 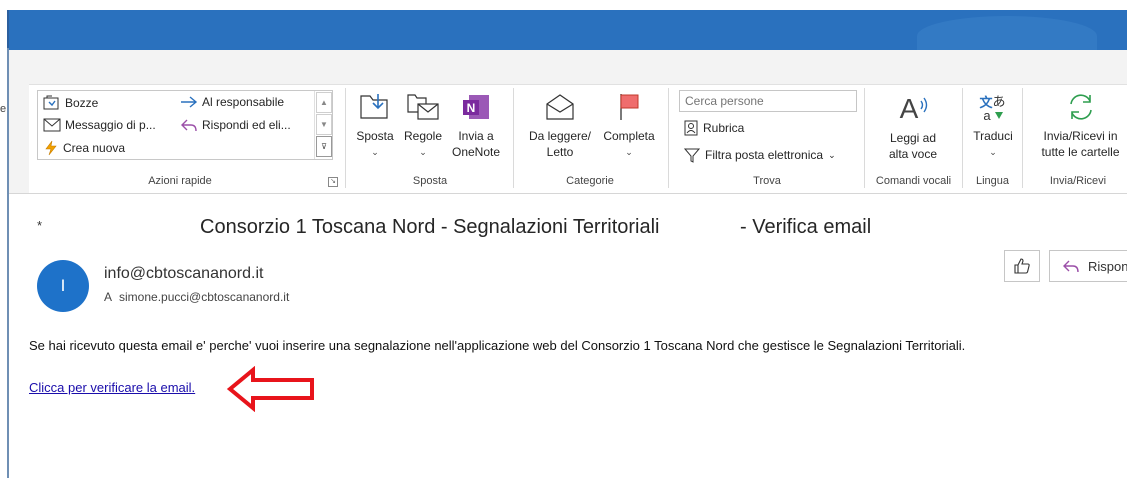 What do you see at coordinates (270, 389) in the screenshot?
I see `annotation-arrow-icon` at bounding box center [270, 389].